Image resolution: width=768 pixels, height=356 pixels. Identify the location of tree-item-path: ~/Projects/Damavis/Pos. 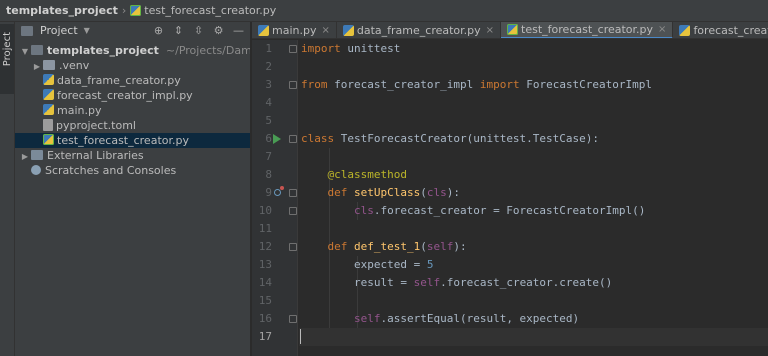
(207, 50).